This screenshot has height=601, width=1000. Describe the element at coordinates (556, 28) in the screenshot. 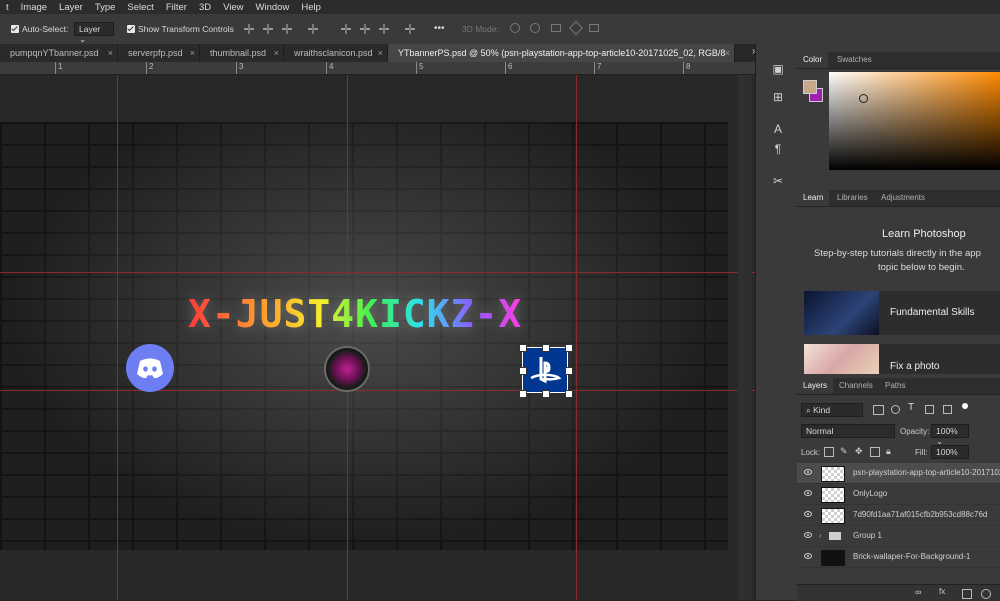

I see `pan-3d-icon` at that location.